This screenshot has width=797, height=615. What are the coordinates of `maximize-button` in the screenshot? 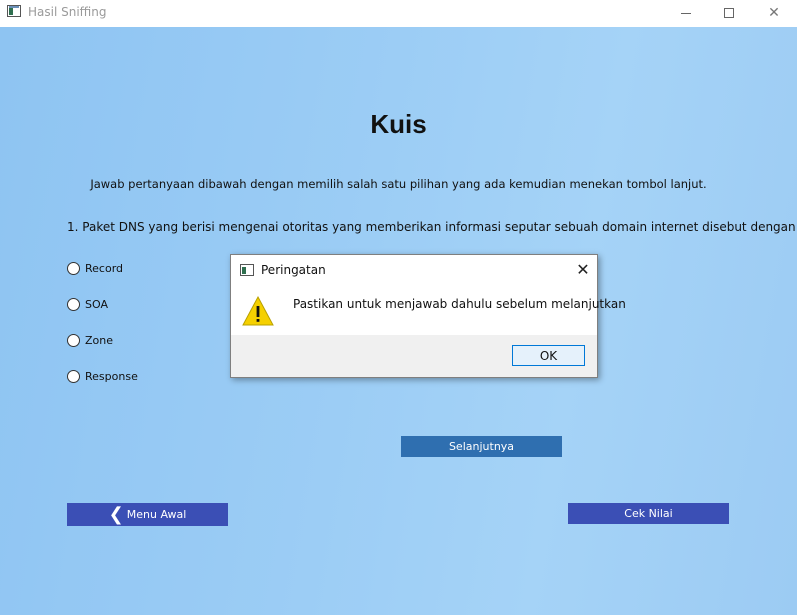 It's located at (729, 13).